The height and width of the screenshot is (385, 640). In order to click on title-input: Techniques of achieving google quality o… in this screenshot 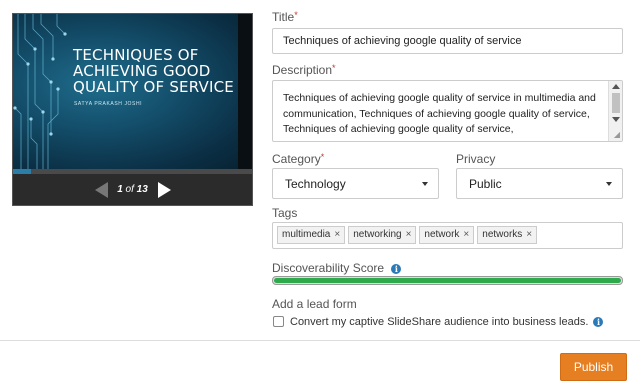, I will do `click(447, 41)`.